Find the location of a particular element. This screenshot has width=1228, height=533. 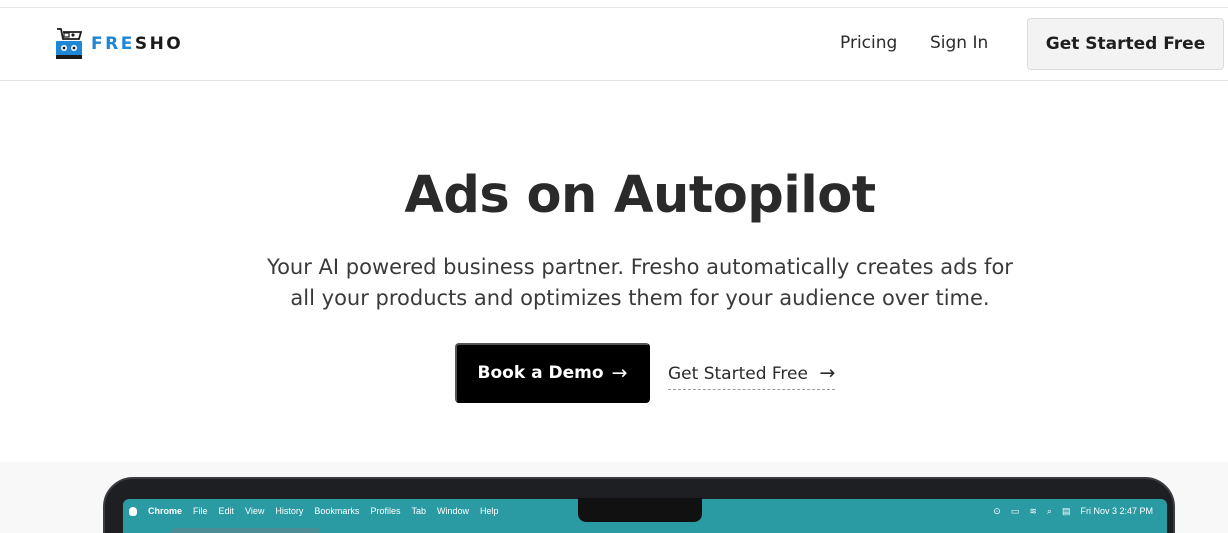

mock-menu-item: Tab is located at coordinates (418, 511).